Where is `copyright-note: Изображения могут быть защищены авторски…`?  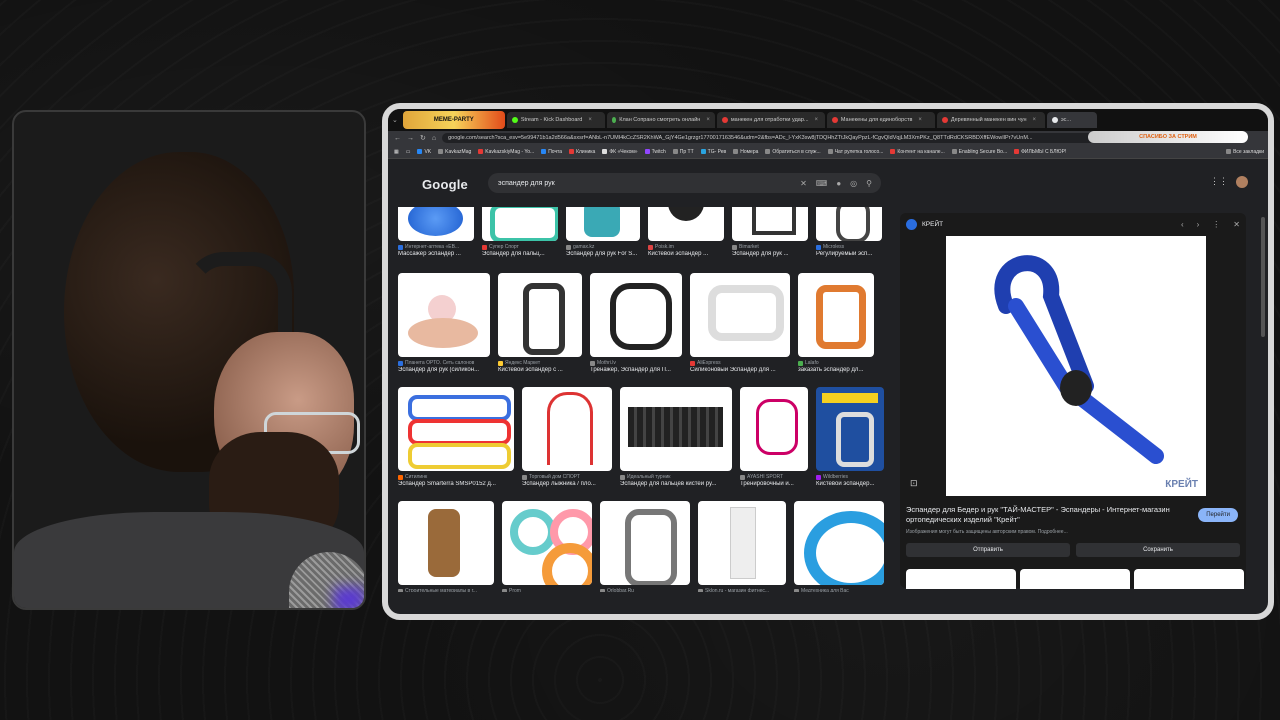
copyright-note: Изображения могут быть защищены авторски… is located at coordinates (987, 532).